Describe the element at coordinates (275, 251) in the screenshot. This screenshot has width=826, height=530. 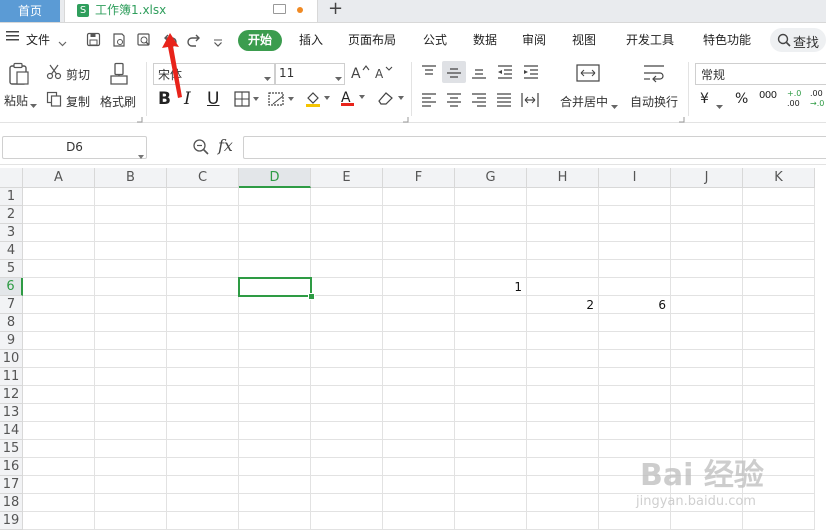
I see `cell-d4` at that location.